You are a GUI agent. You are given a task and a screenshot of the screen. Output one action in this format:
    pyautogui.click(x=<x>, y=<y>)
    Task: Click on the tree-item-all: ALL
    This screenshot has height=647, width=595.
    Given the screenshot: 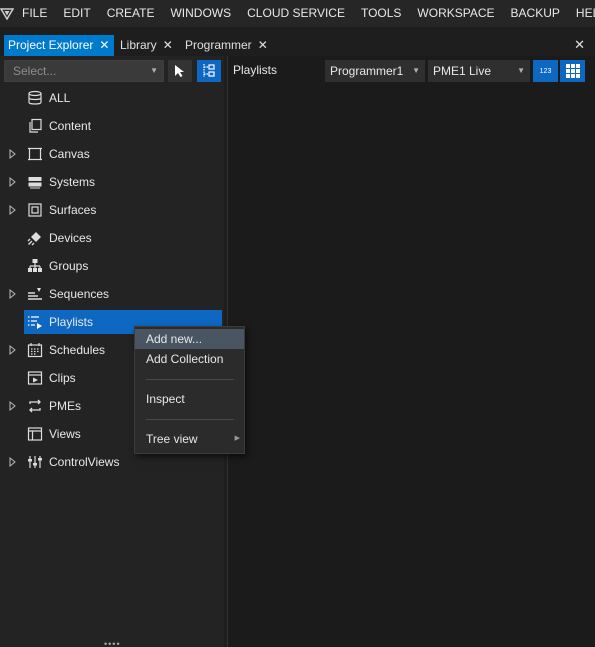 What is the action you would take?
    pyautogui.click(x=112, y=98)
    